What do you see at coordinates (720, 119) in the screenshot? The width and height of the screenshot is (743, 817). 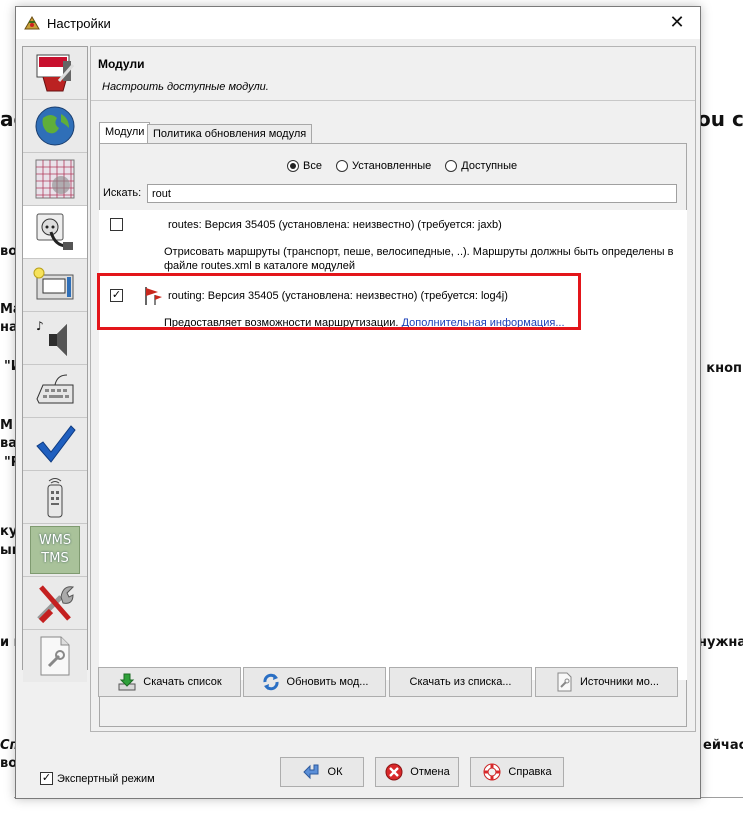 I see `background-text: ou c` at bounding box center [720, 119].